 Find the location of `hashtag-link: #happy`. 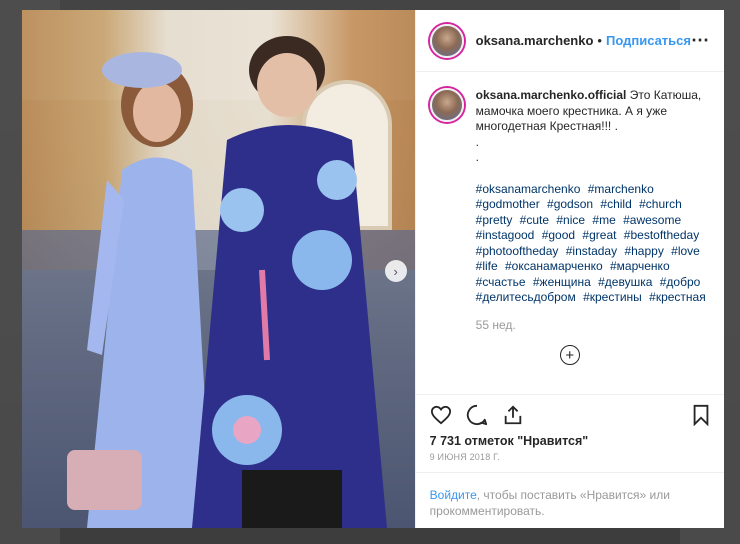

hashtag-link: #happy is located at coordinates (643, 251).